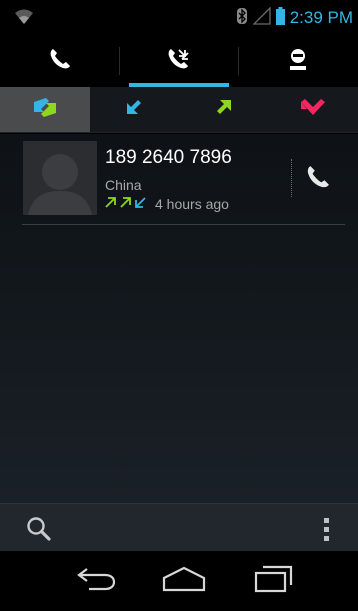 The height and width of the screenshot is (611, 358). I want to click on divider, so click(291, 178).